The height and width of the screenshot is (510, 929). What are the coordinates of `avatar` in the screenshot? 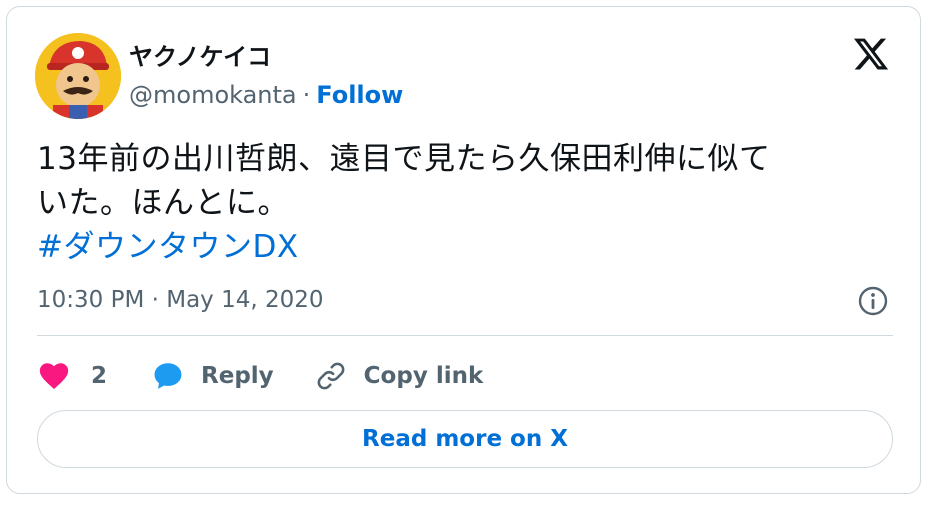 It's located at (78, 76).